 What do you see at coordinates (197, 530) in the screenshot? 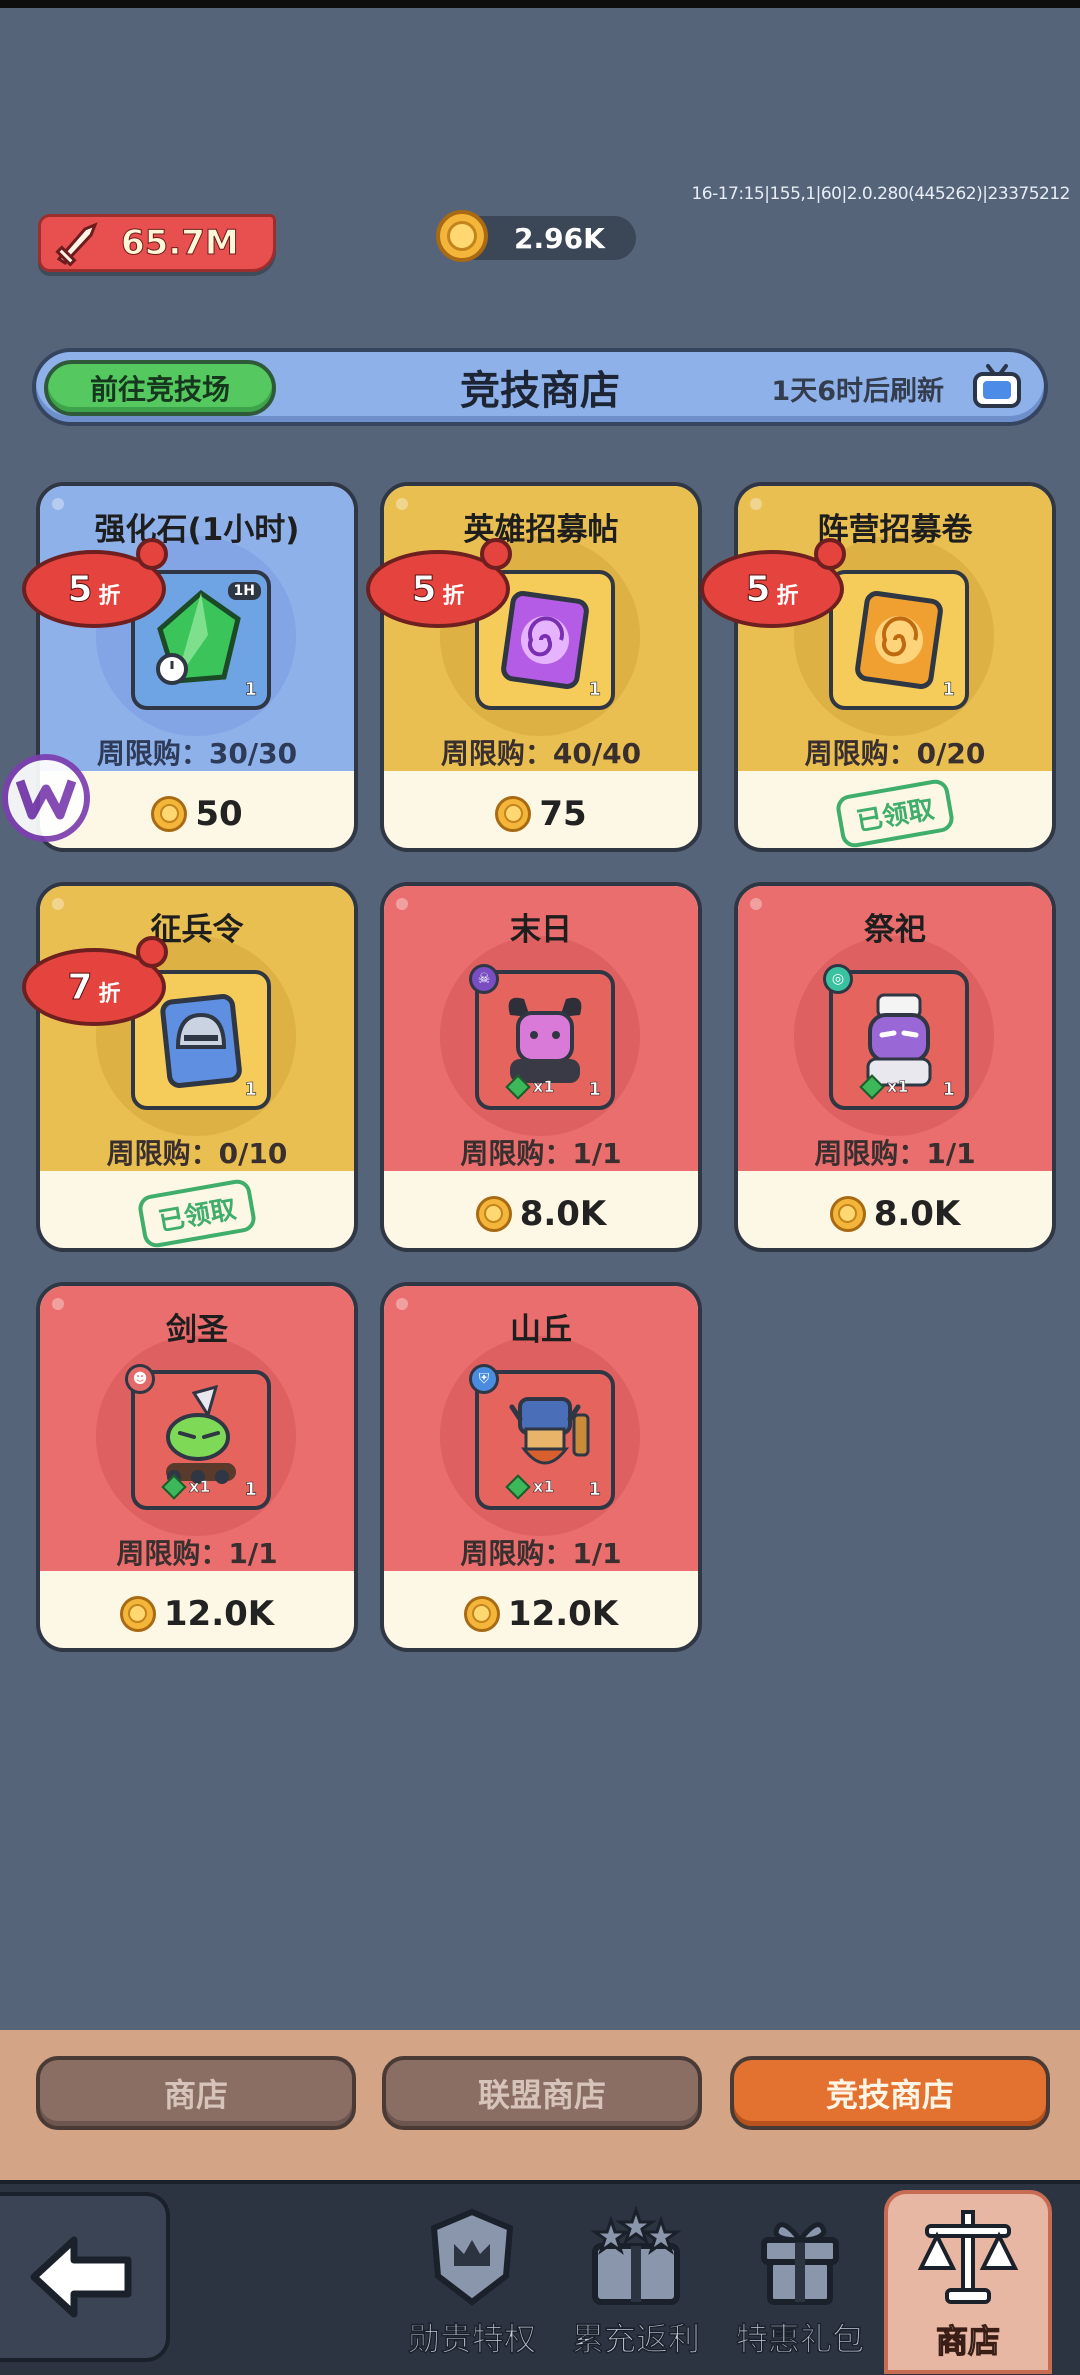
I see `card-name: 强化石(1小时)` at bounding box center [197, 530].